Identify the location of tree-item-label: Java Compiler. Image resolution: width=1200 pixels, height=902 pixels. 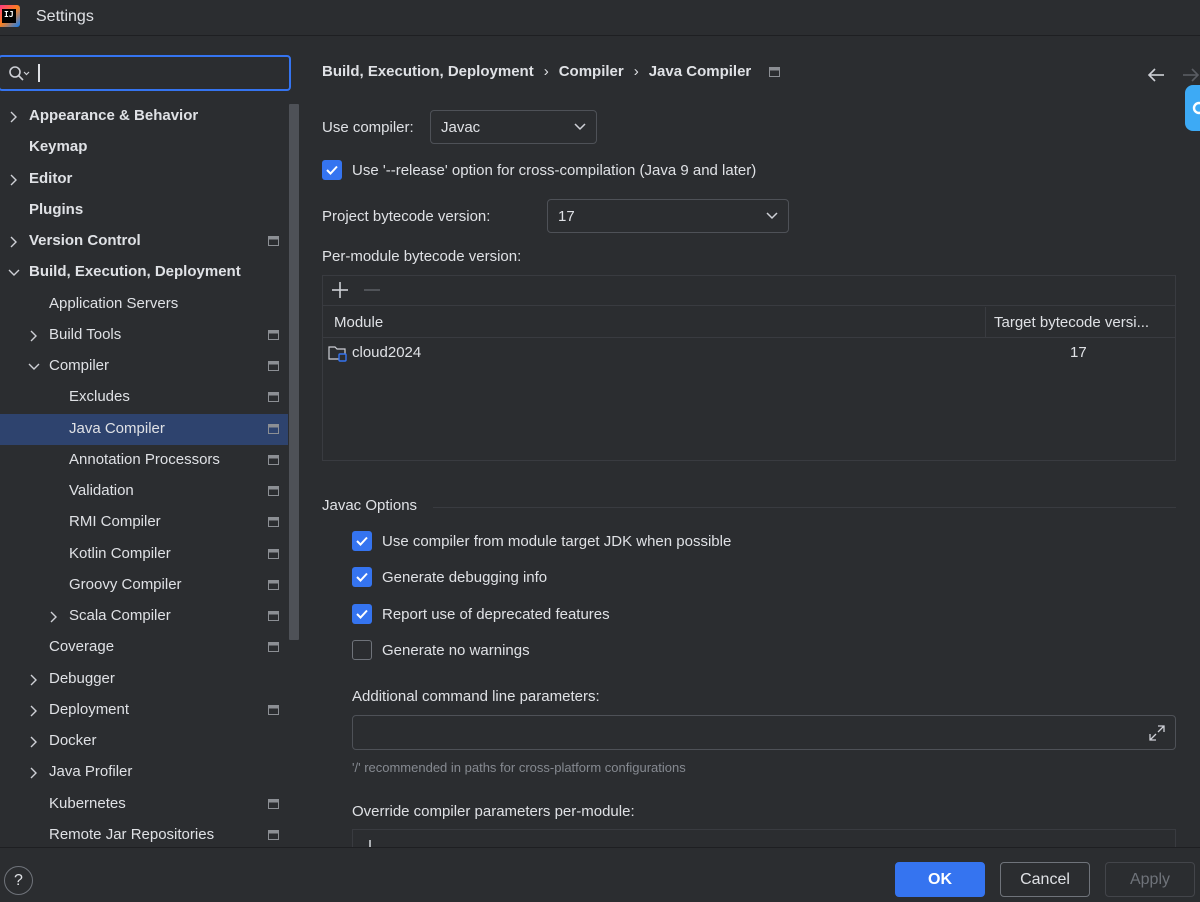
(117, 428).